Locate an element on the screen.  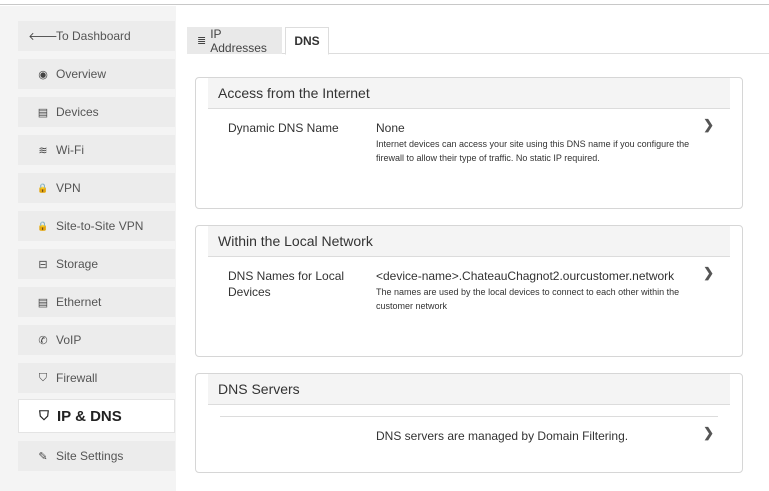
sidebar-item-storage: ⊟ Storage is located at coordinates (96, 264).